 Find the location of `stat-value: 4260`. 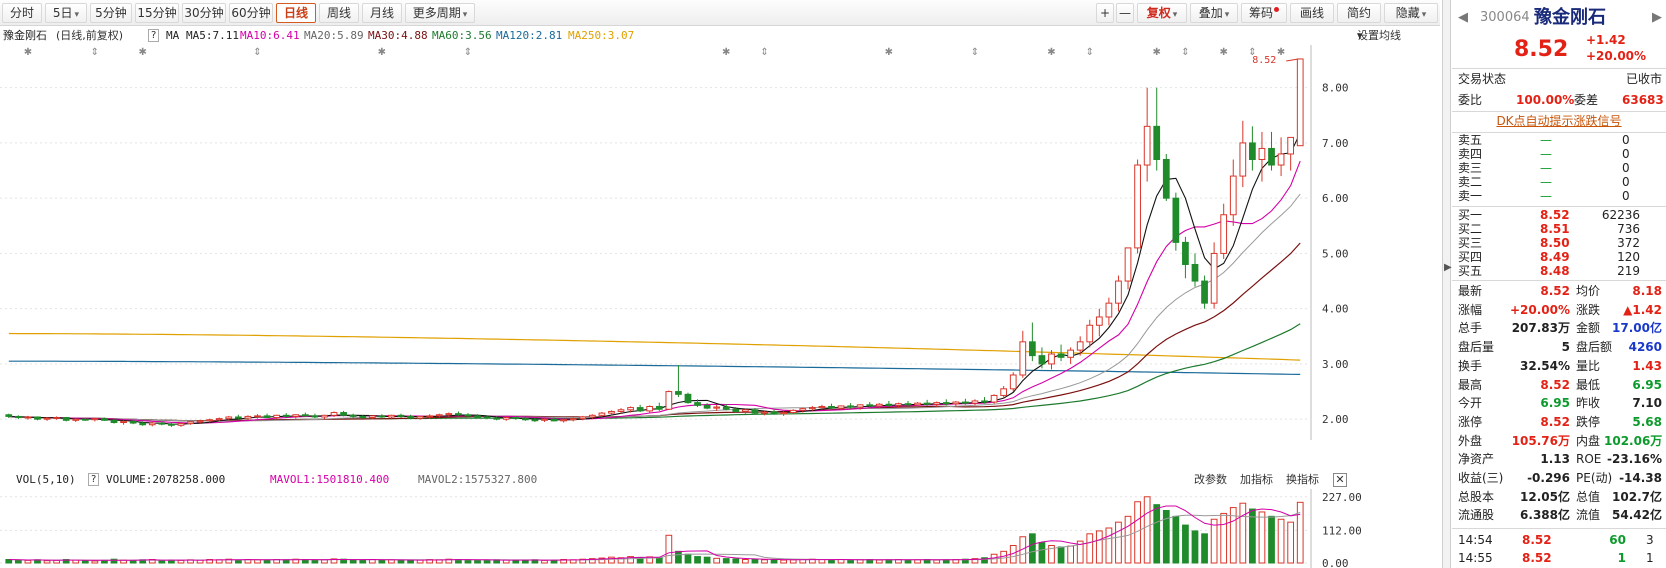

stat-value: 4260 is located at coordinates (1645, 347).